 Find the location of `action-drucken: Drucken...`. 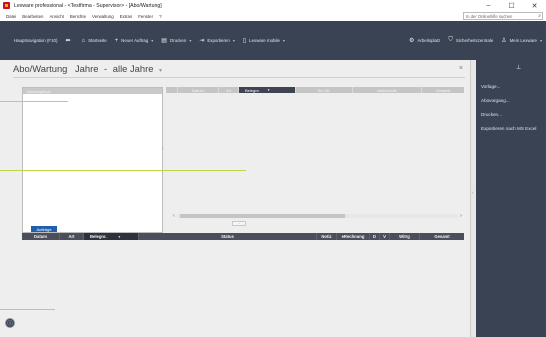

action-drucken: Drucken... is located at coordinates (512, 115).